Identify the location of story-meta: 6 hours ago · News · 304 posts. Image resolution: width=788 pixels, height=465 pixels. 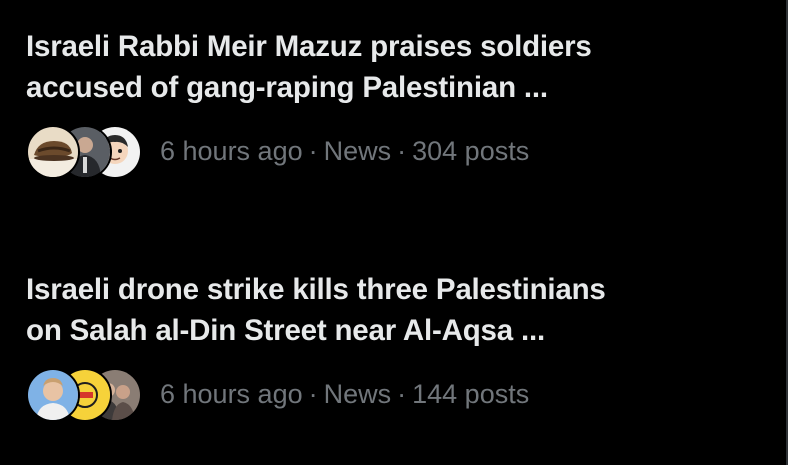
(391, 151).